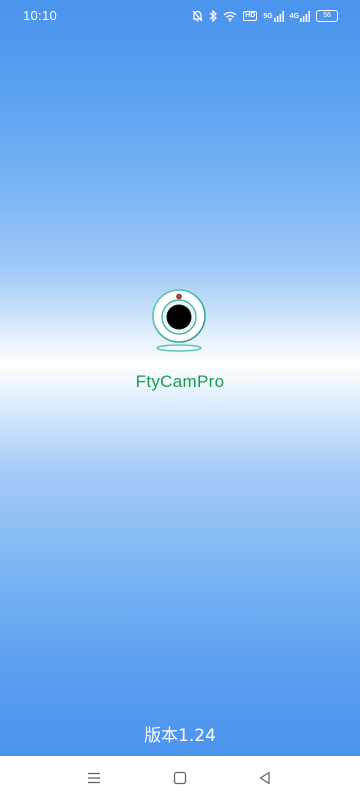 The width and height of the screenshot is (360, 800). I want to click on navigation-bar, so click(180, 778).